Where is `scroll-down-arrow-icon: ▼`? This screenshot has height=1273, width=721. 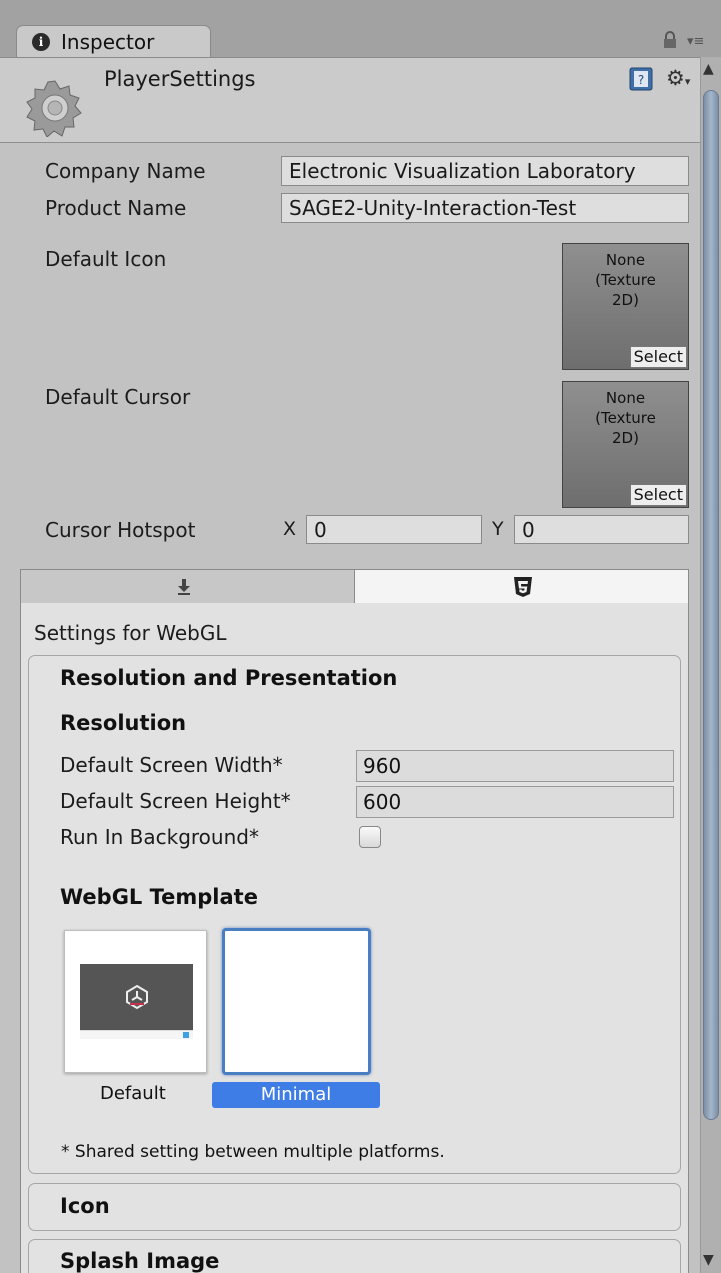
scroll-down-arrow-icon: ▼ is located at coordinates (708, 1260).